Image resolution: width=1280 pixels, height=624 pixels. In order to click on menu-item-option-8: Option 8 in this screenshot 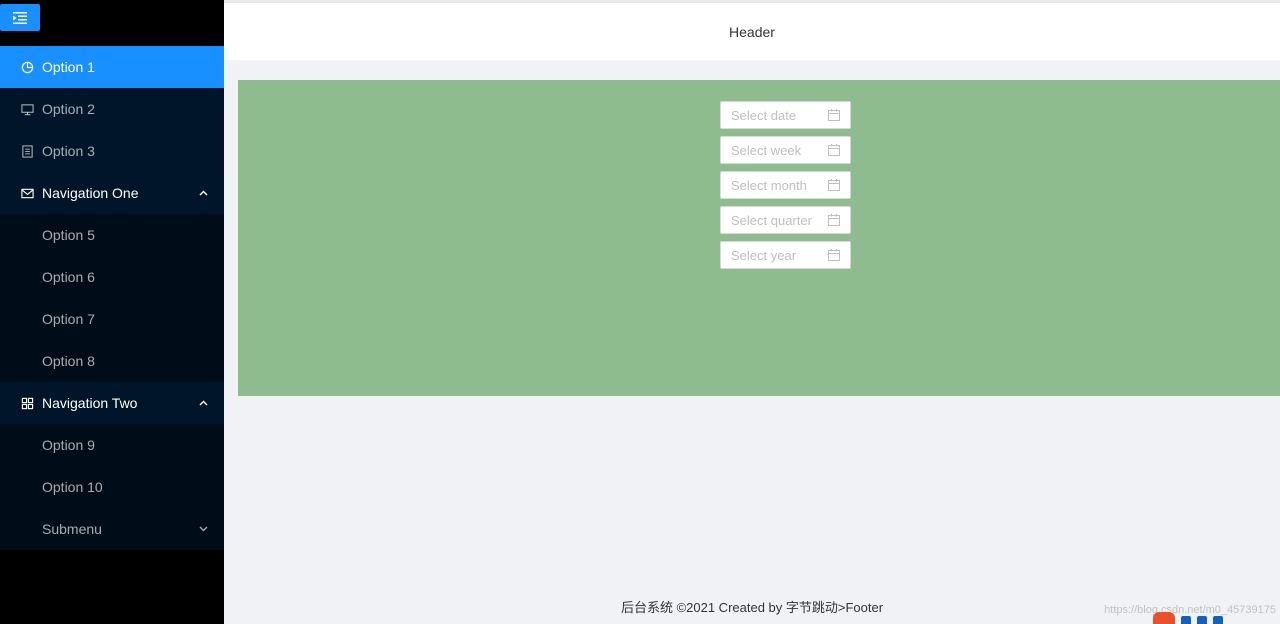, I will do `click(112, 361)`.